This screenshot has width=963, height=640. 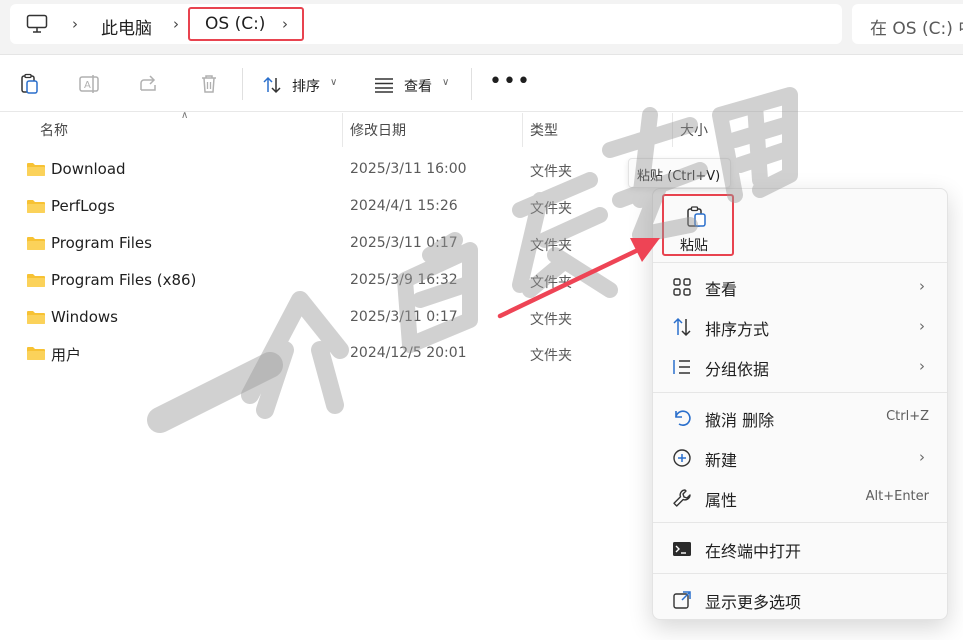 What do you see at coordinates (681, 367) in the screenshot?
I see `group-list-icon` at bounding box center [681, 367].